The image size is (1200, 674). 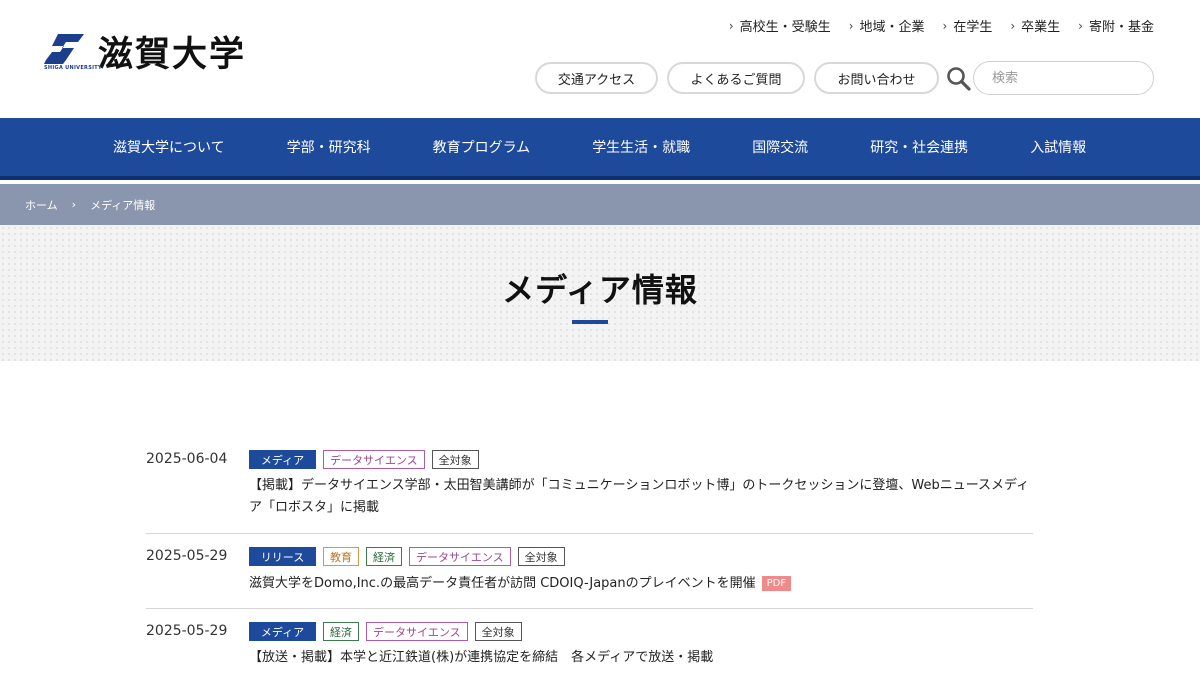 I want to click on contact-button: お問い合わせ, so click(x=876, y=78).